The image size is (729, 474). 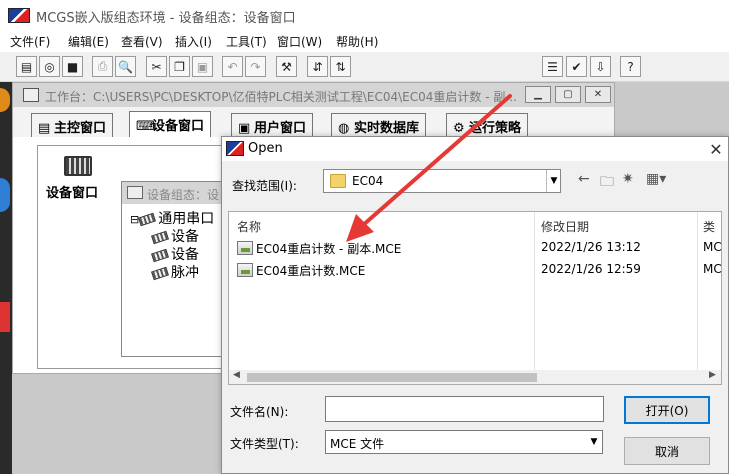 What do you see at coordinates (340, 66) in the screenshot?
I see `upload-icon: ⇅` at bounding box center [340, 66].